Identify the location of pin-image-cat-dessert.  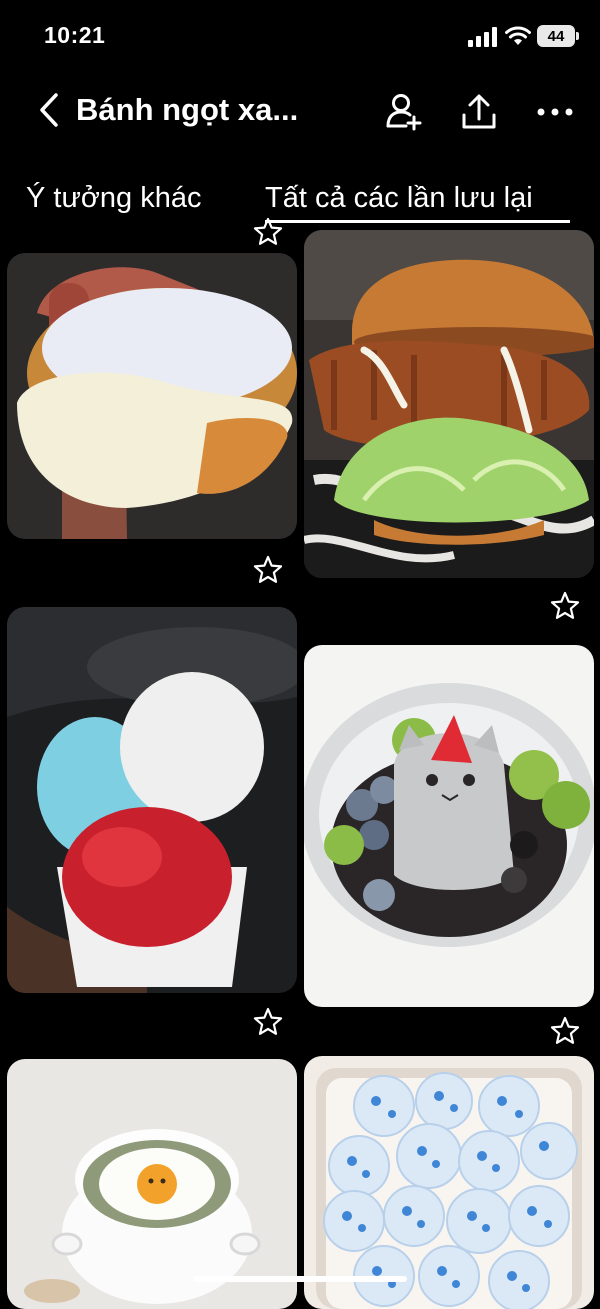
(449, 826).